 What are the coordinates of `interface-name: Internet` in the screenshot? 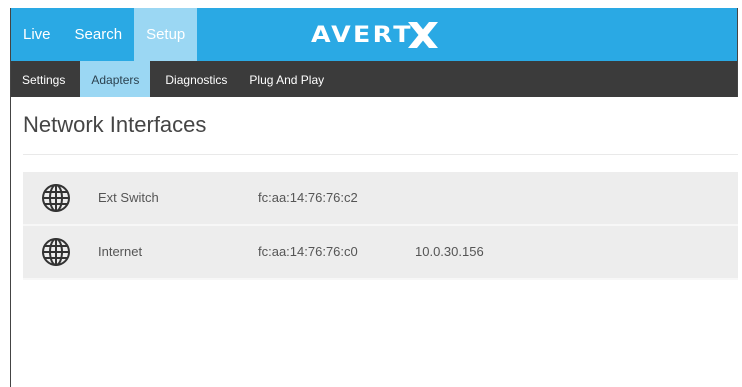 It's located at (120, 251).